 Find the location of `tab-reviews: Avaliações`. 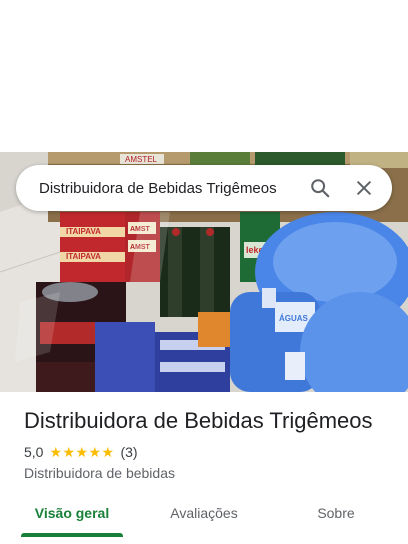

tab-reviews: Avaliações is located at coordinates (204, 515).